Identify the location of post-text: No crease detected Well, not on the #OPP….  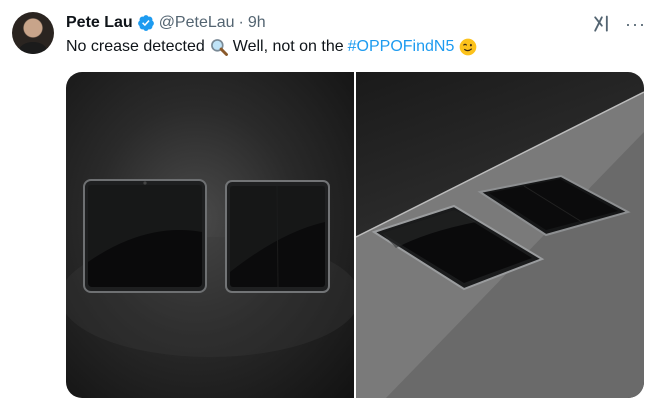
(272, 47).